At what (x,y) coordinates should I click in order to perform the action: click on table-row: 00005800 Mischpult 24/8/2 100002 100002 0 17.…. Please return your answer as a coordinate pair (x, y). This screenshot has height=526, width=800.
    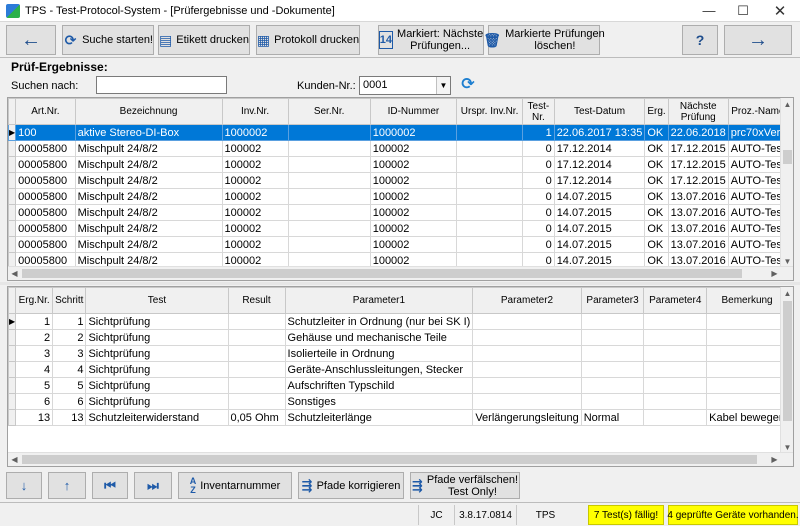
    Looking at the image, I should click on (400, 180).